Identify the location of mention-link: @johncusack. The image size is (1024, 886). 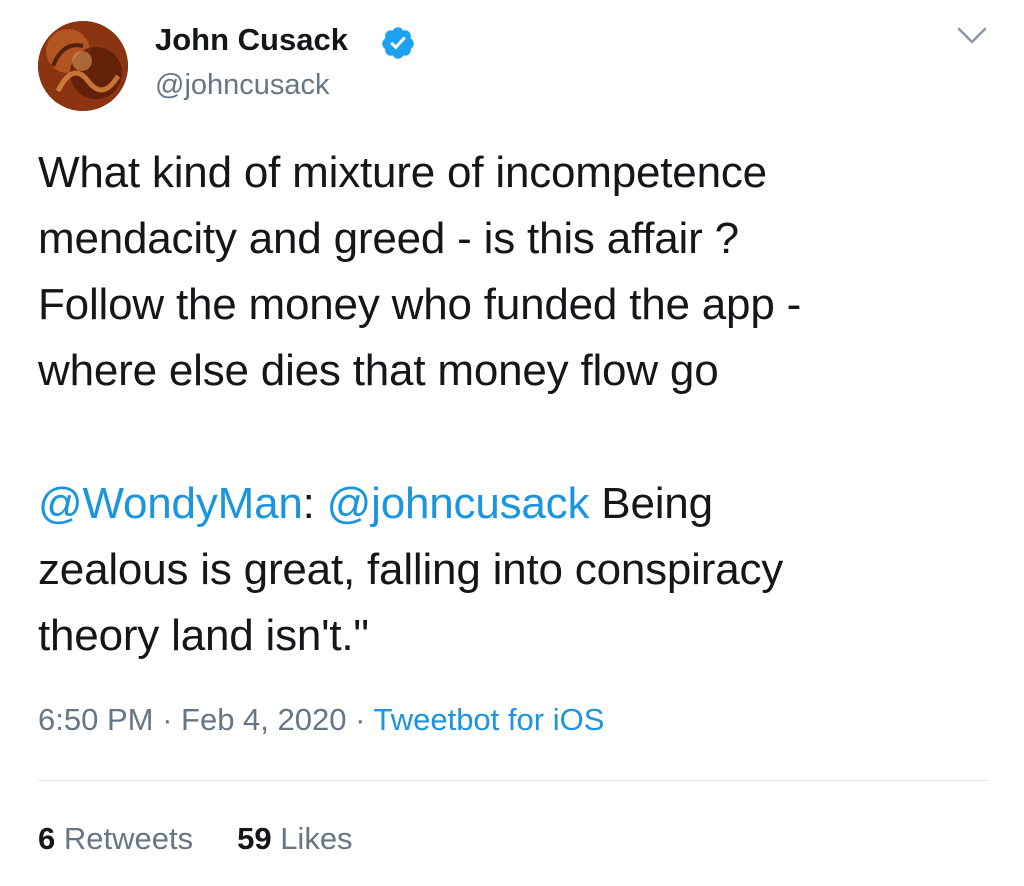
(458, 503).